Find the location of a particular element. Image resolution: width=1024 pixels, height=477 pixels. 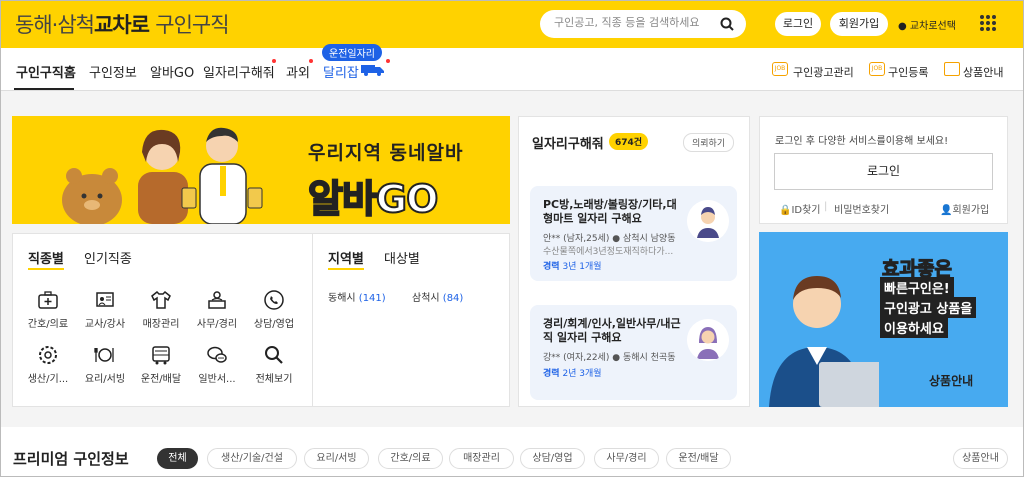

chip-store: 매장관리 is located at coordinates (481, 458).